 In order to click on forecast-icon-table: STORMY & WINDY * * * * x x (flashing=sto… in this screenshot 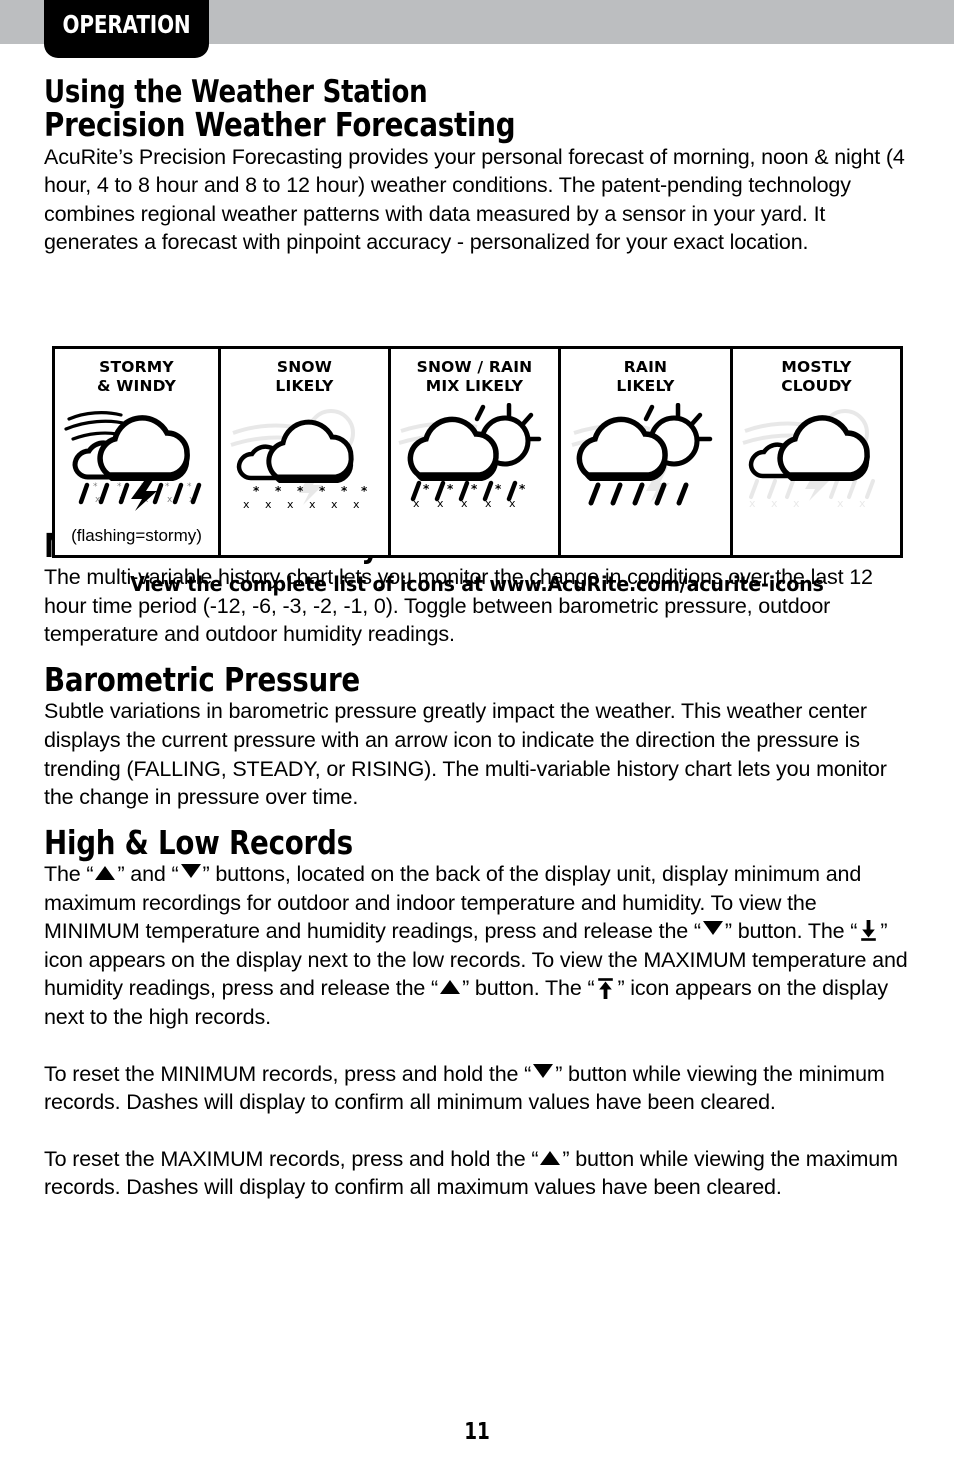, I will do `click(477, 452)`.